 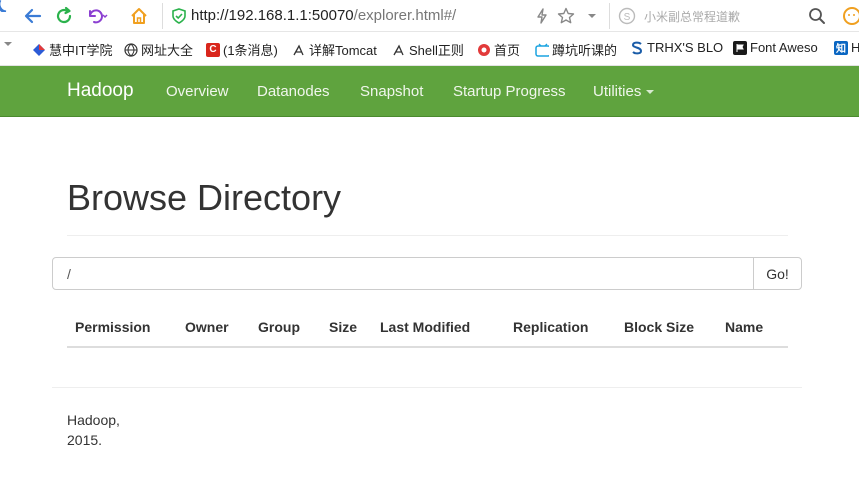 I want to click on bookmarks-overflow-arrow, so click(x=8, y=44).